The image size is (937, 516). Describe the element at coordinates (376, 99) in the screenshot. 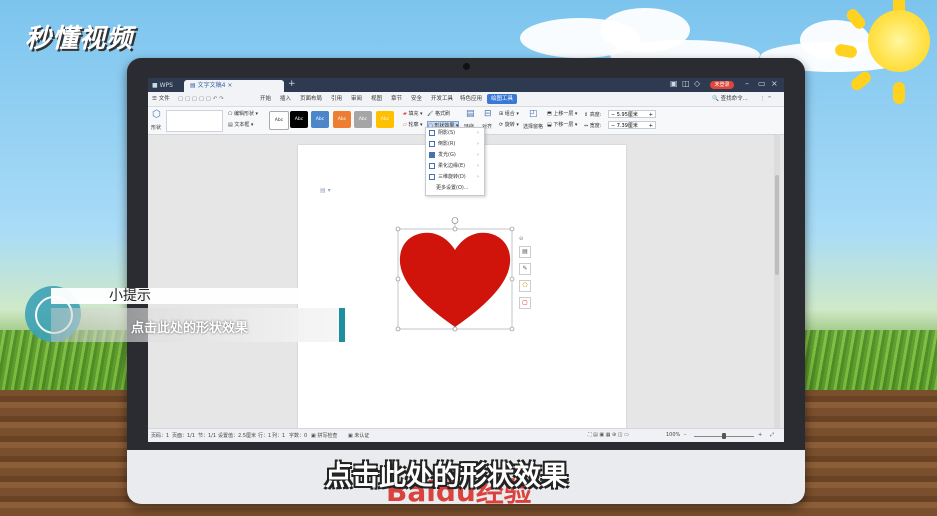

I see `menu-view: 视图` at that location.